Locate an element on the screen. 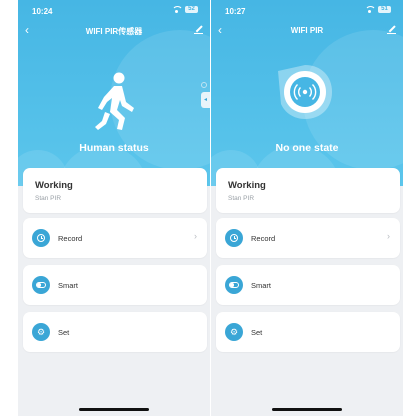  state-label: No one state is located at coordinates (307, 148).